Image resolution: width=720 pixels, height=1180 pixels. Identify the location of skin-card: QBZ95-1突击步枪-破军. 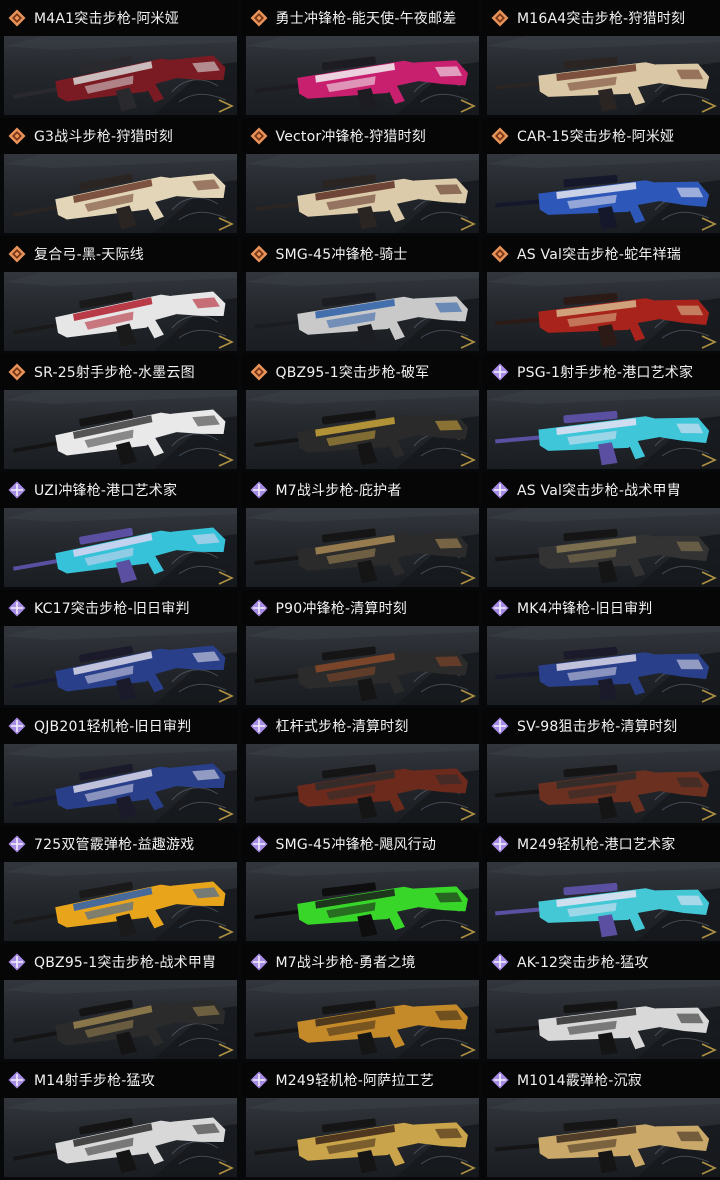
(360, 413).